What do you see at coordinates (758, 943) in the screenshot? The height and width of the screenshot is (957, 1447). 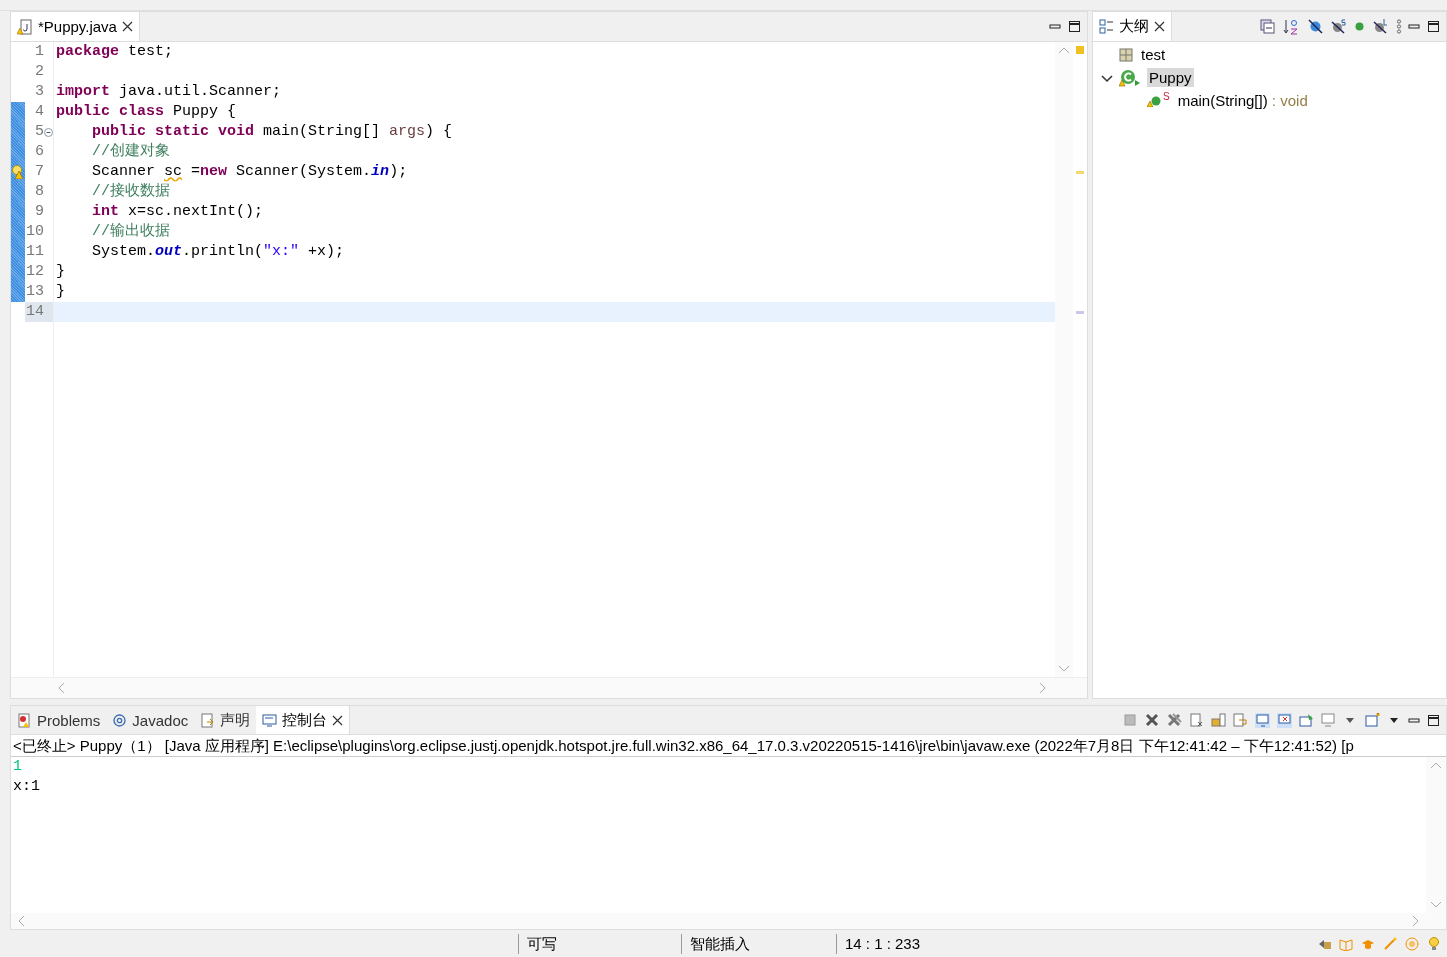 I see `status-item: 智能插入` at bounding box center [758, 943].